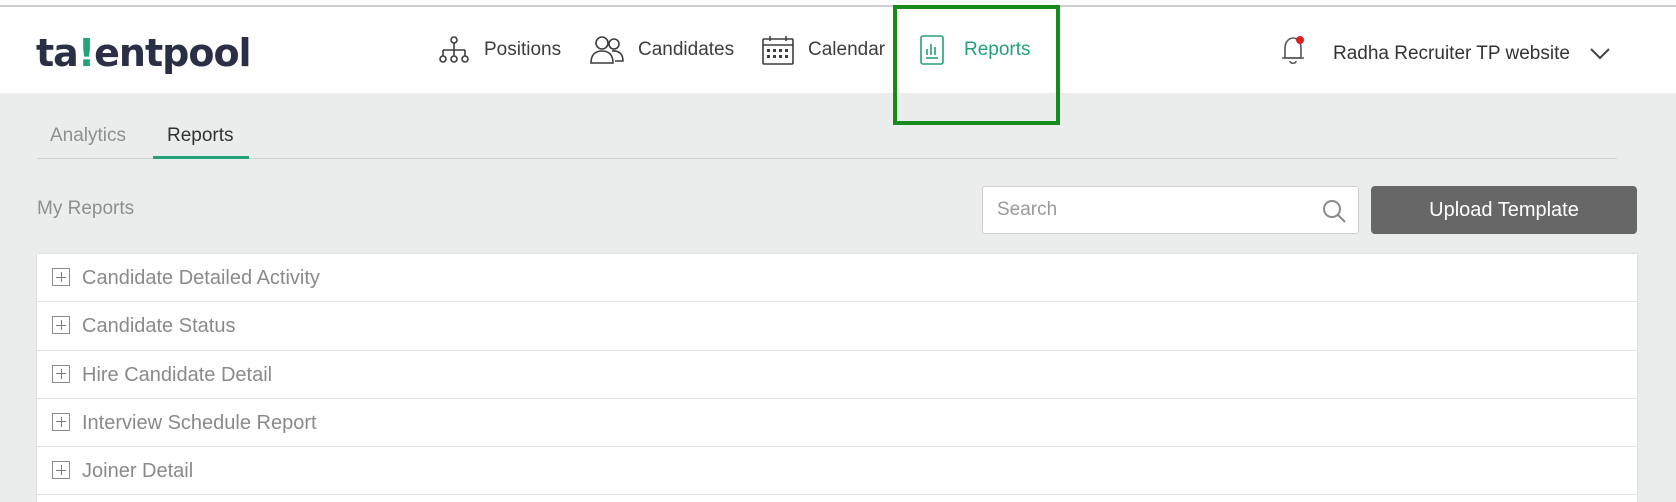 This screenshot has height=502, width=1676. Describe the element at coordinates (837, 278) in the screenshot. I see `list-item: Candidate Detailed Activity` at that location.